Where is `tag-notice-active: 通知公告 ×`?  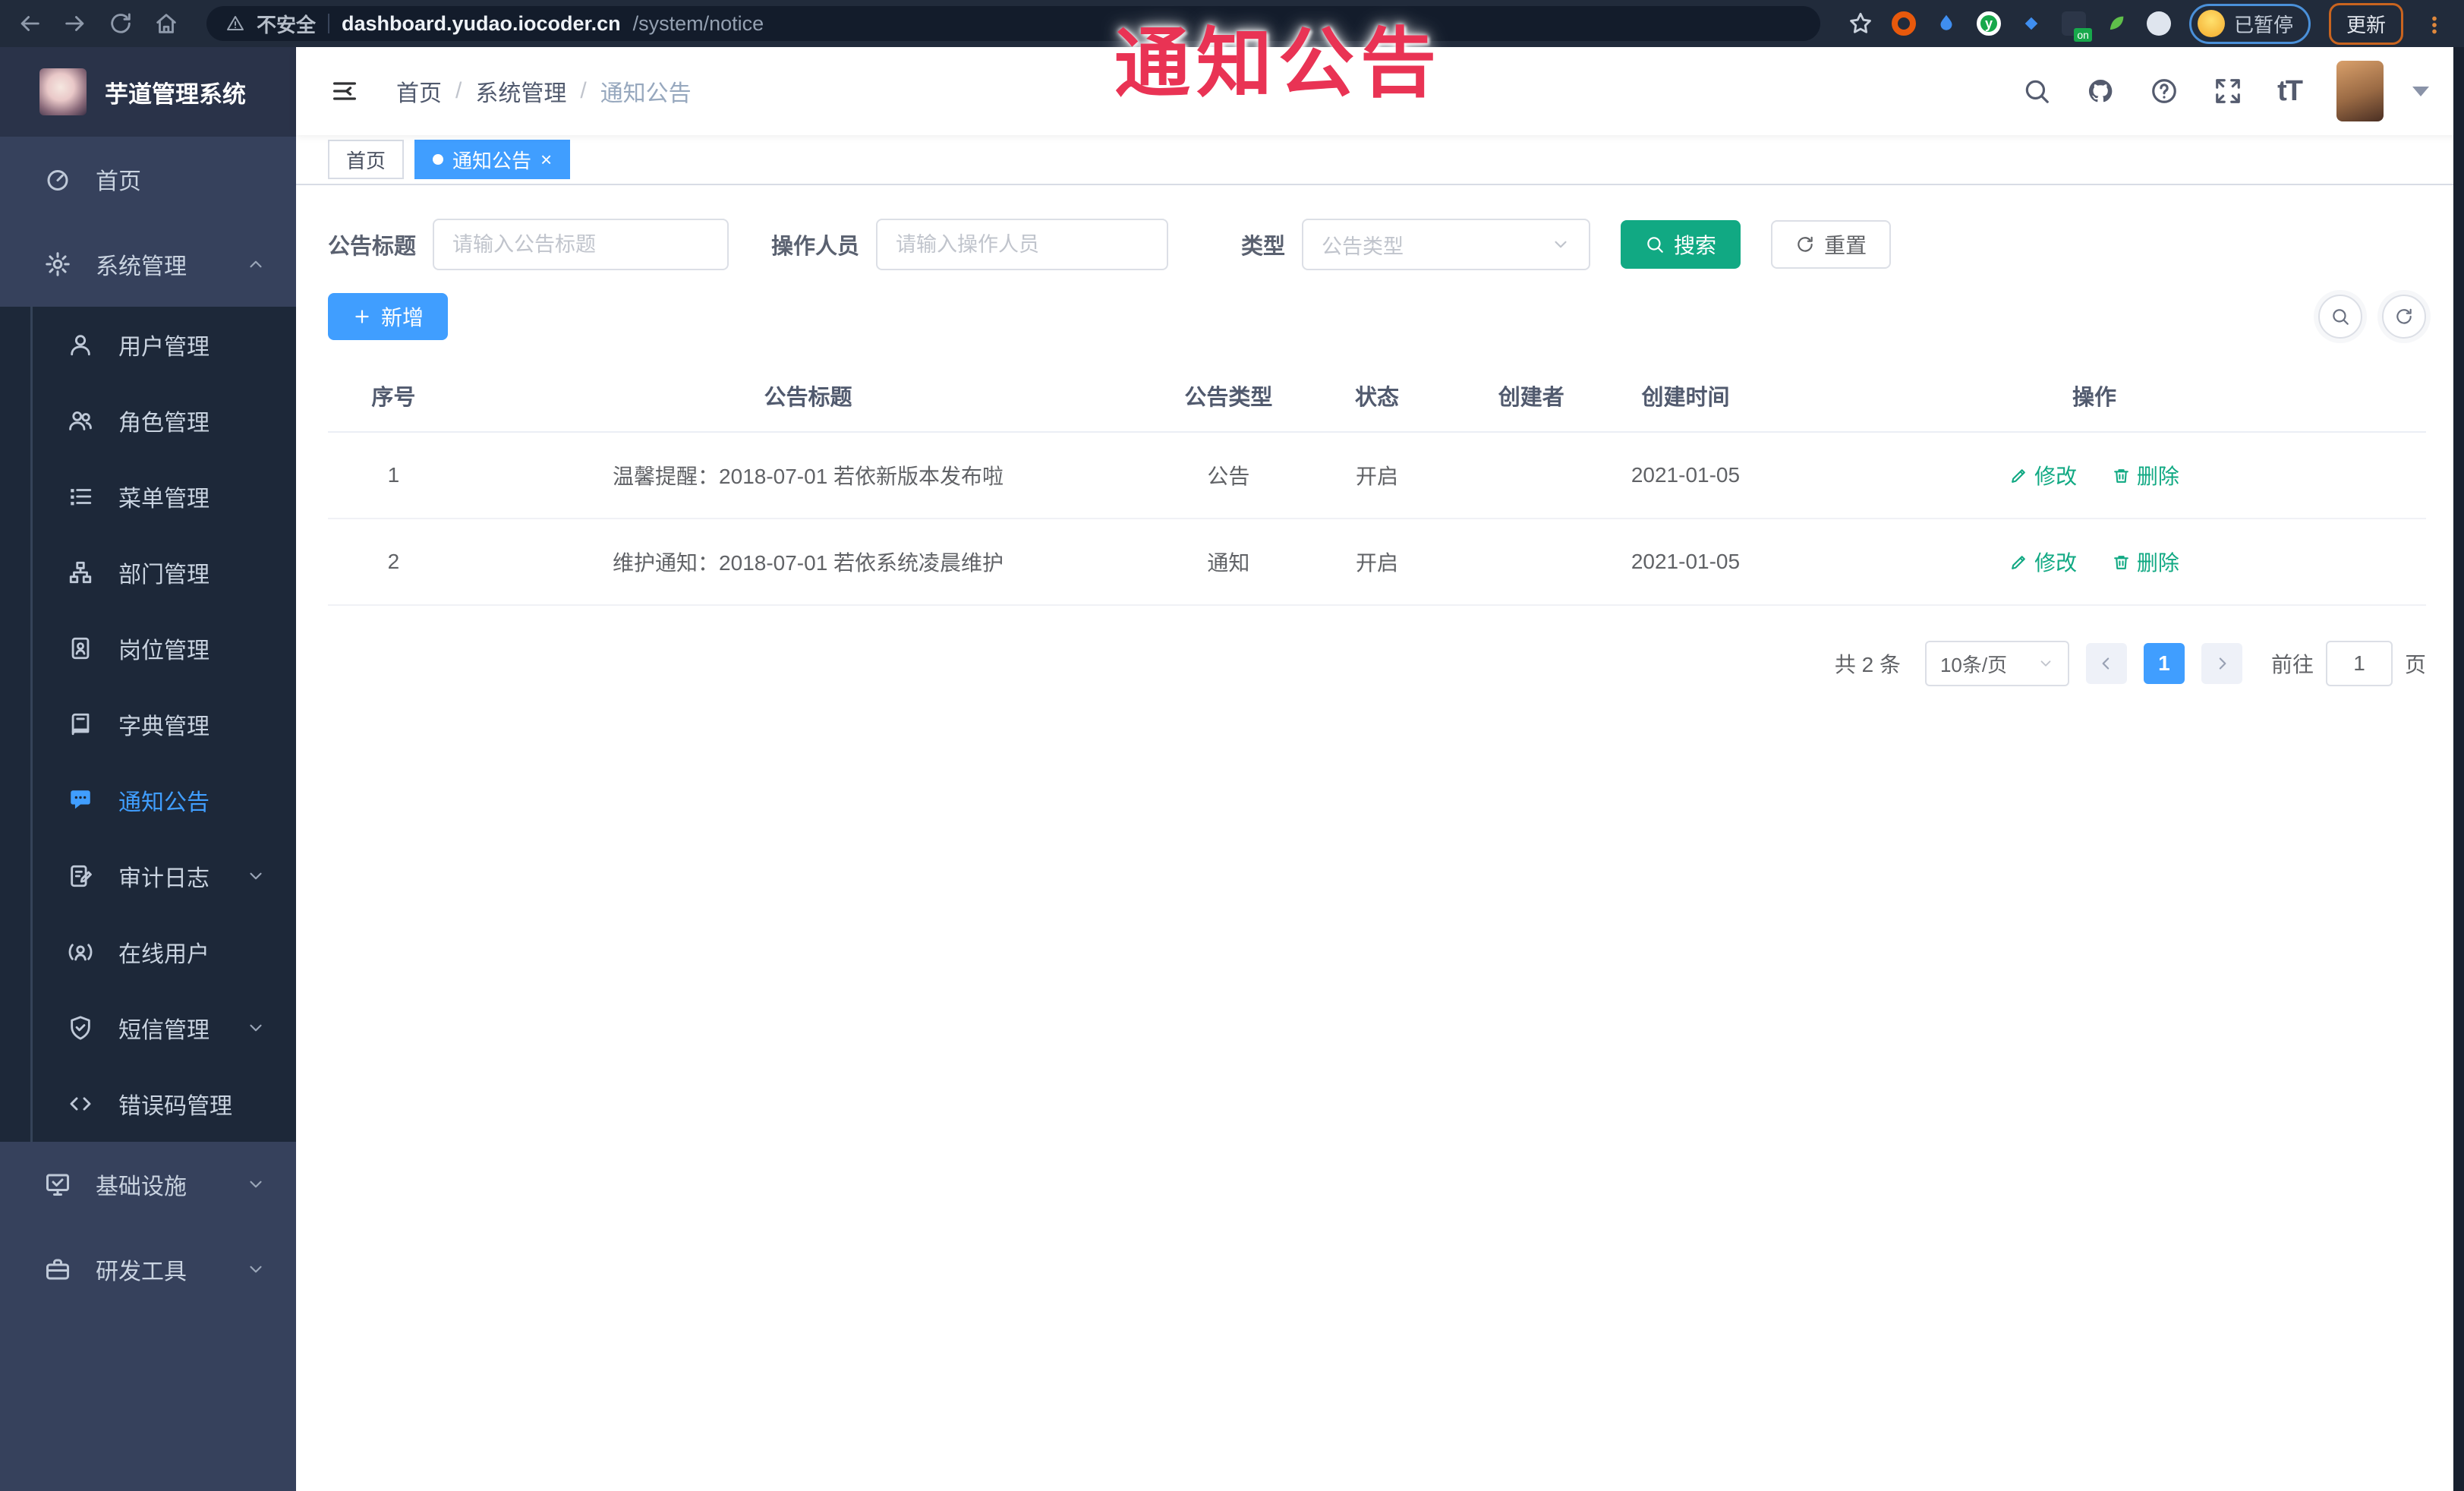 tag-notice-active: 通知公告 × is located at coordinates (493, 159).